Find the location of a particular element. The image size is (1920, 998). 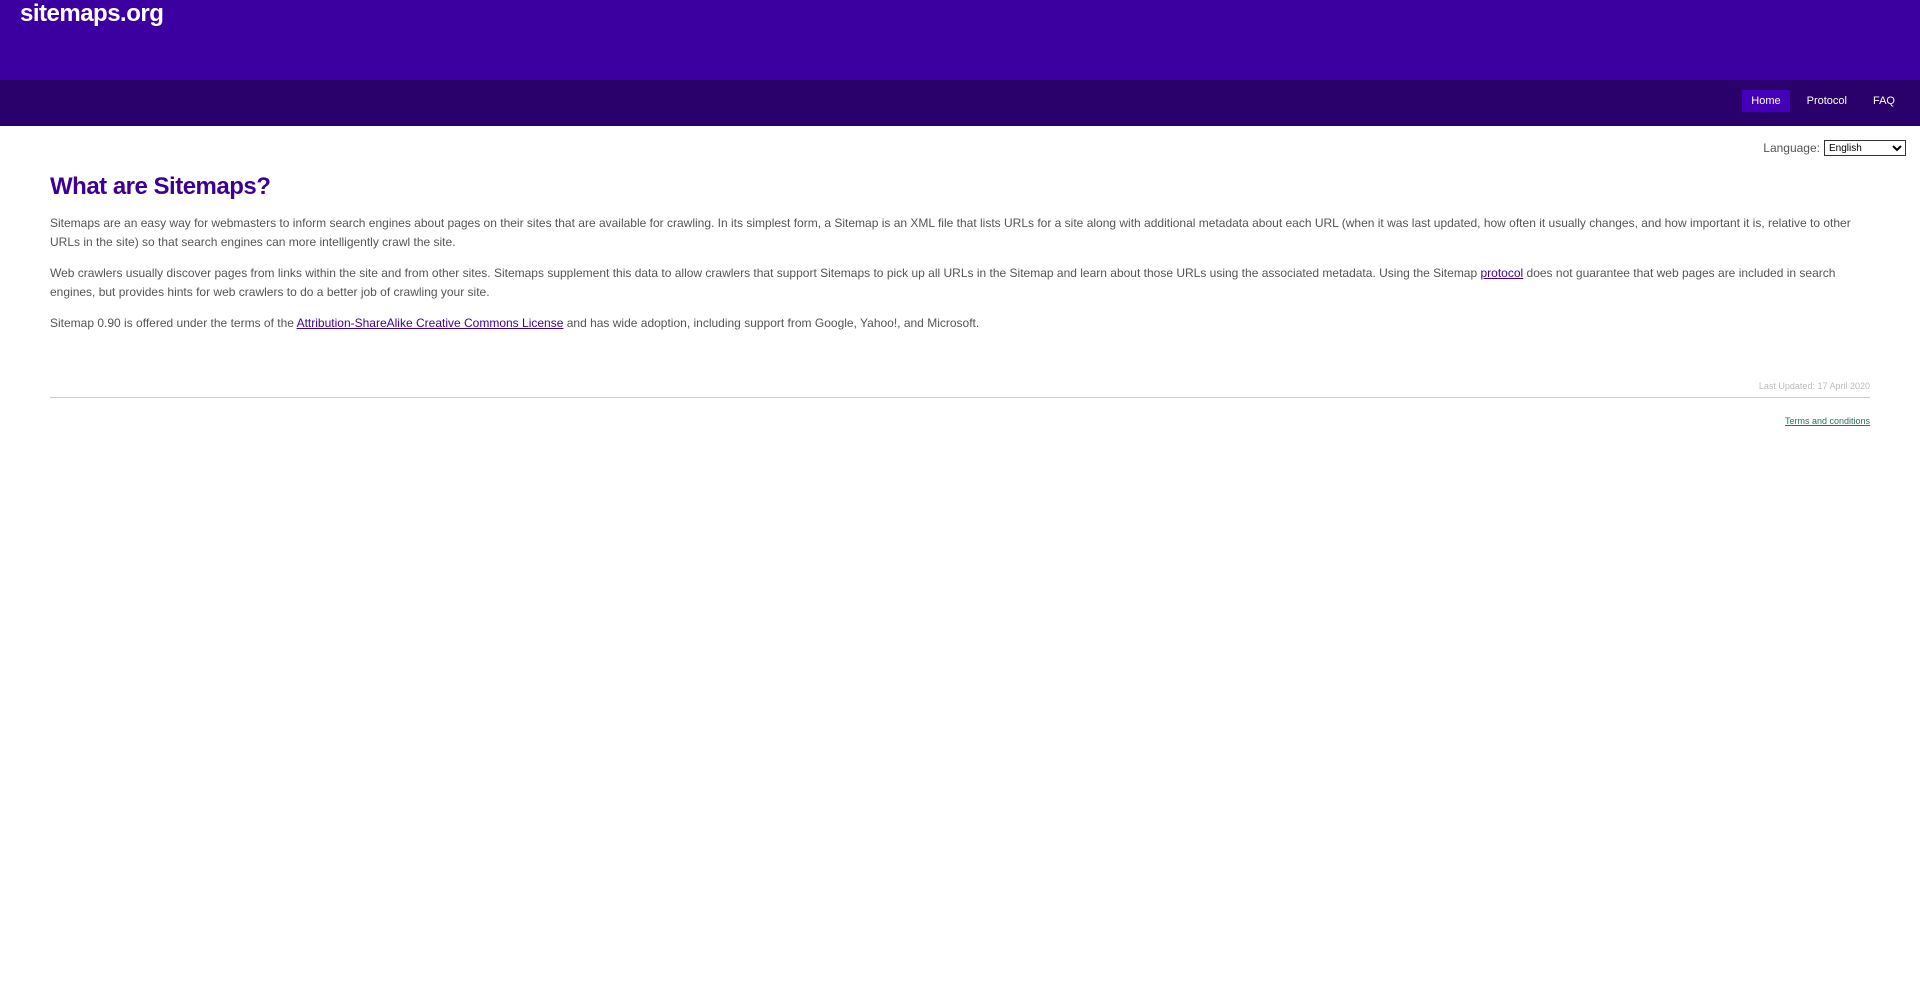

language-select: English is located at coordinates (1865, 148).